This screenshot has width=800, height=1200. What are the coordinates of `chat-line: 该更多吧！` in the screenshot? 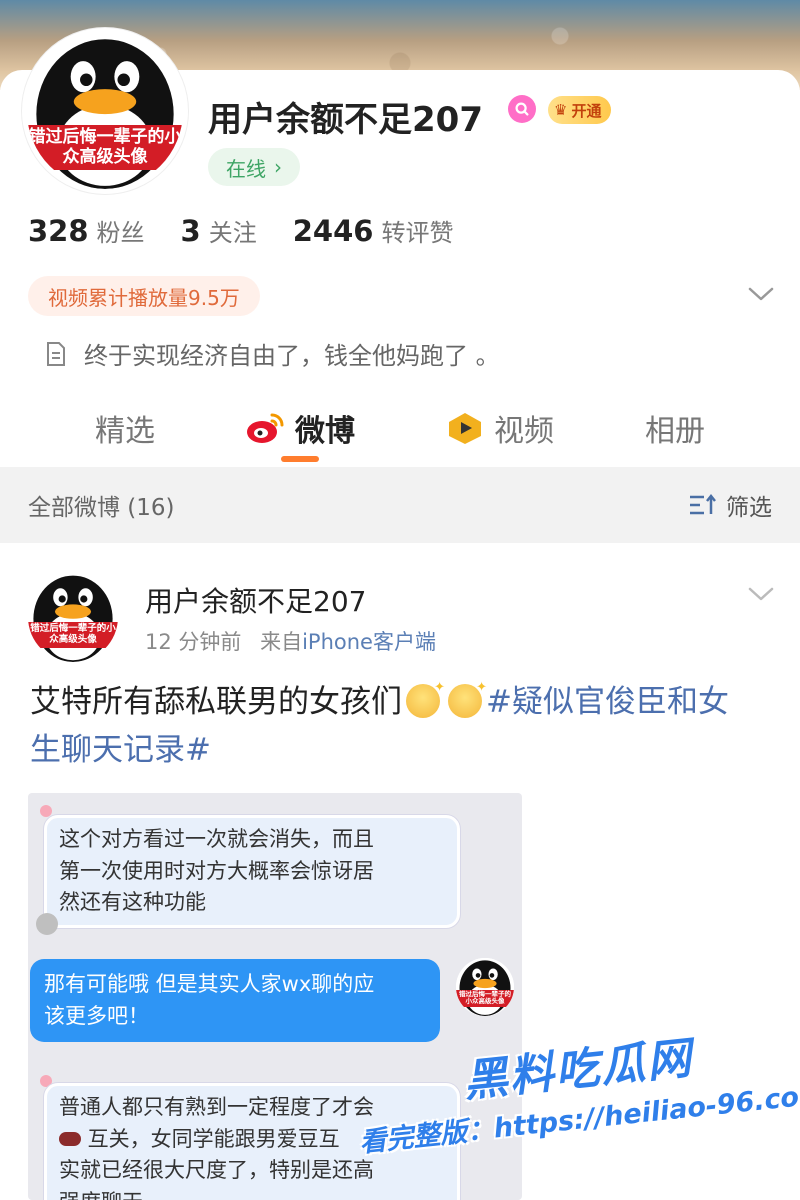 It's located at (96, 1015).